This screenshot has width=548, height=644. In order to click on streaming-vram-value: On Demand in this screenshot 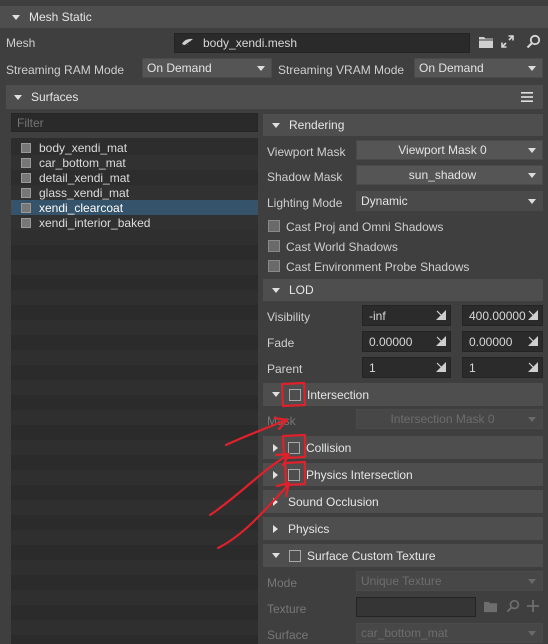, I will do `click(451, 68)`.